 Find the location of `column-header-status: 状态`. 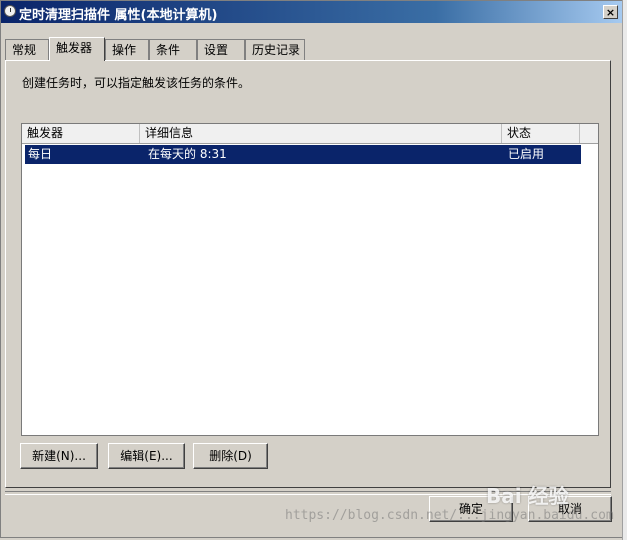

column-header-status: 状态 is located at coordinates (541, 133).